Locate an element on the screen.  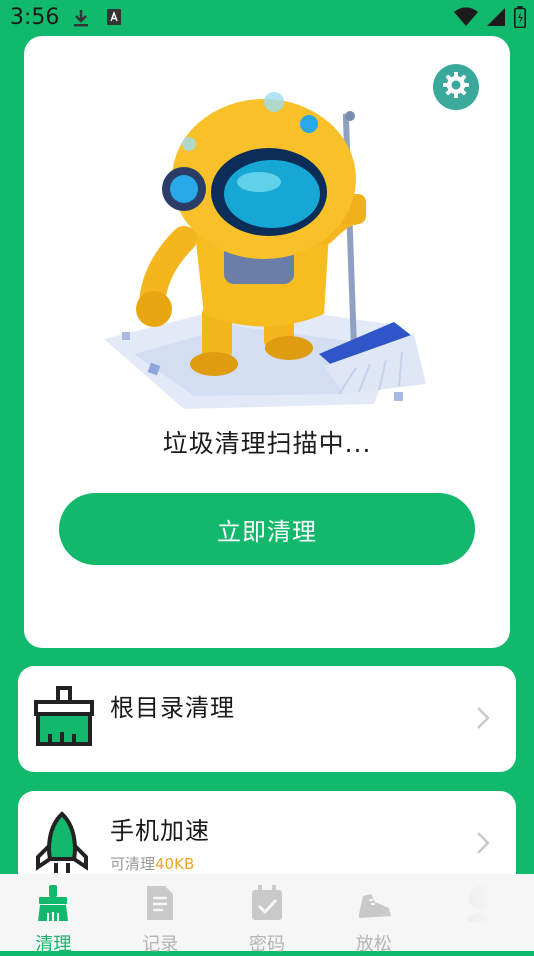
document-icon is located at coordinates (160, 905).